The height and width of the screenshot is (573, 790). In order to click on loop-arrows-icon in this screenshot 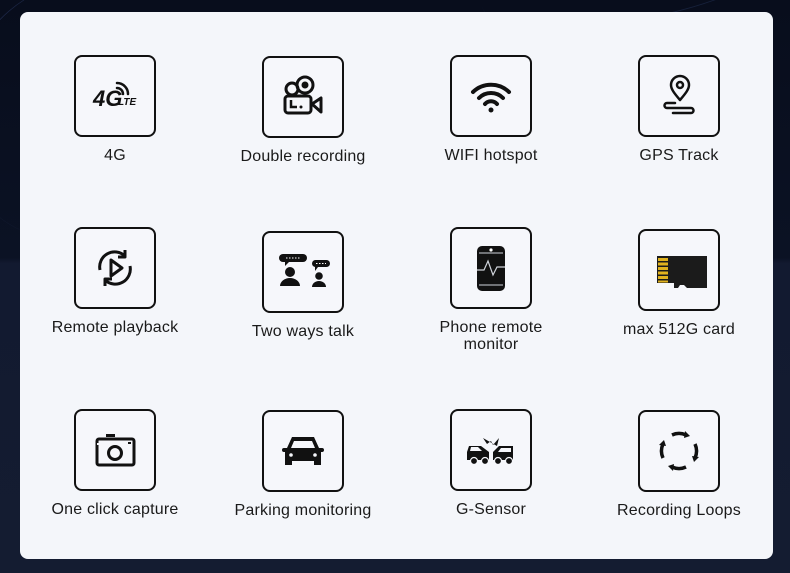, I will do `click(679, 451)`.